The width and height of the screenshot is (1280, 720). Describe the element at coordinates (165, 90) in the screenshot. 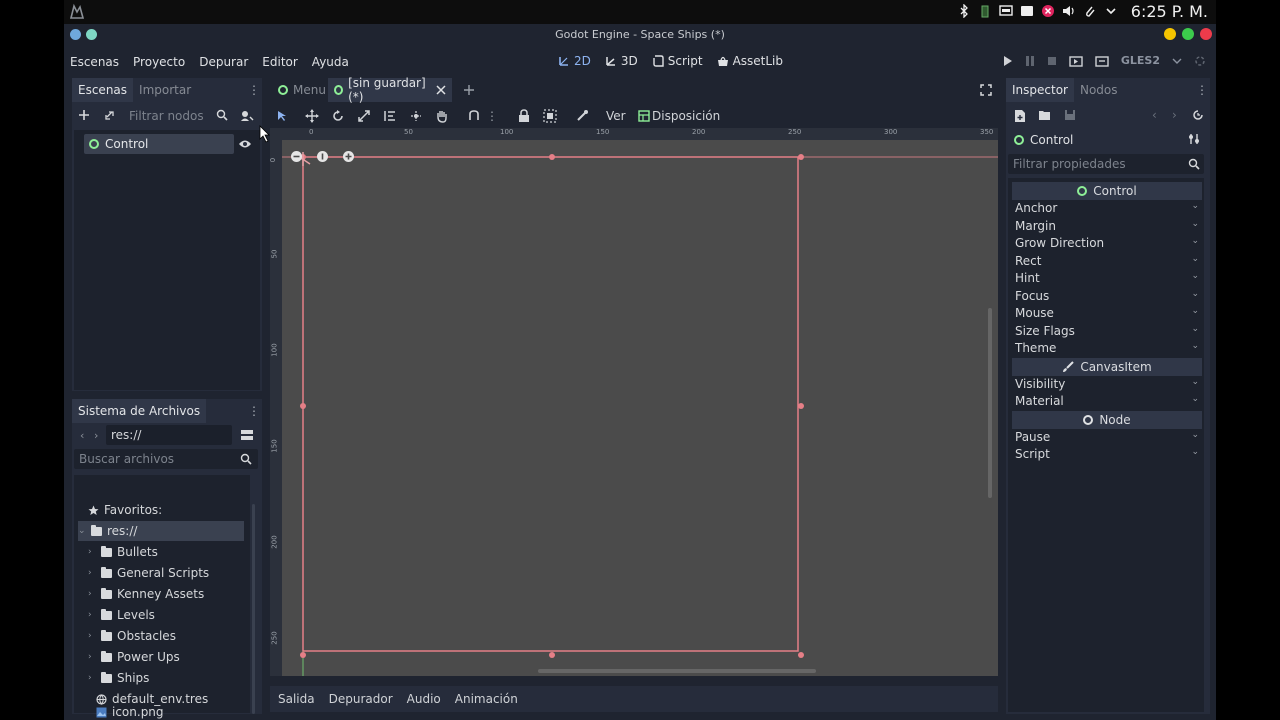

I see `tab-importar: Importar` at that location.